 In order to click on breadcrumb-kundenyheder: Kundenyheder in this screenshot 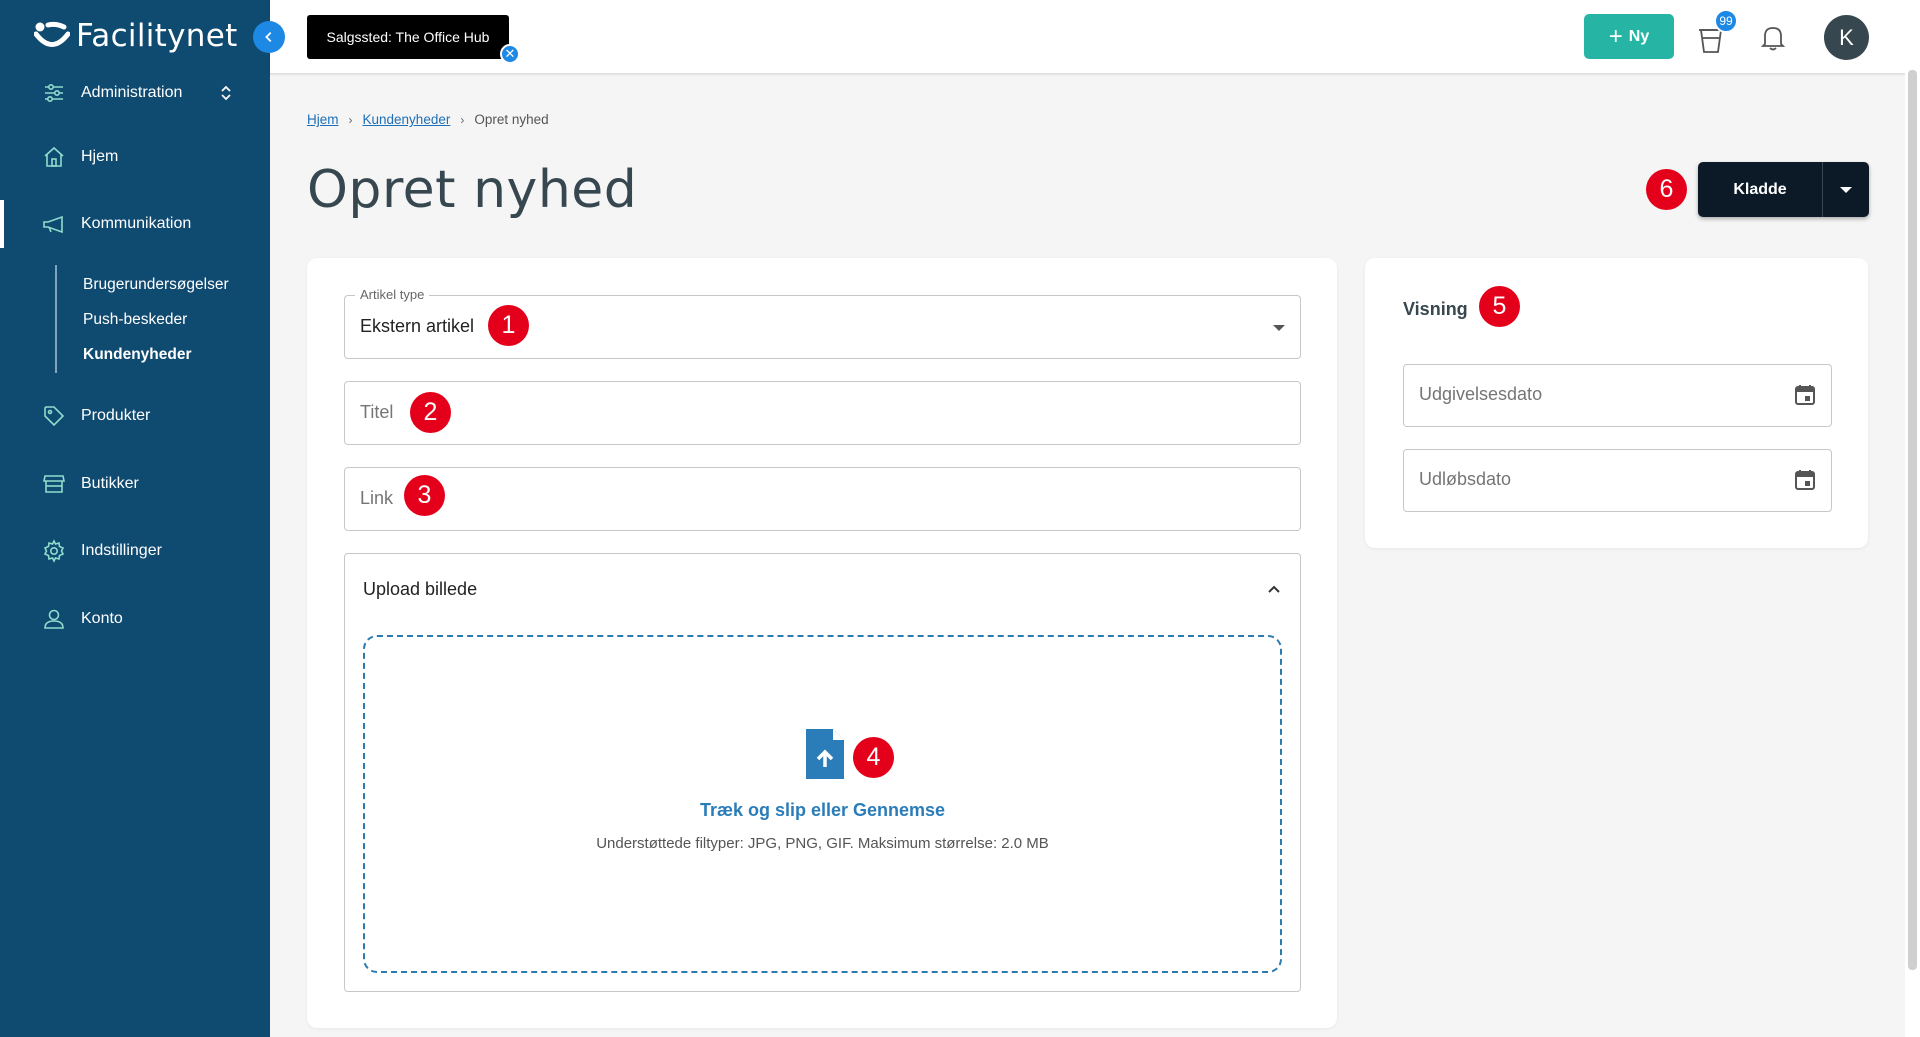, I will do `click(407, 119)`.